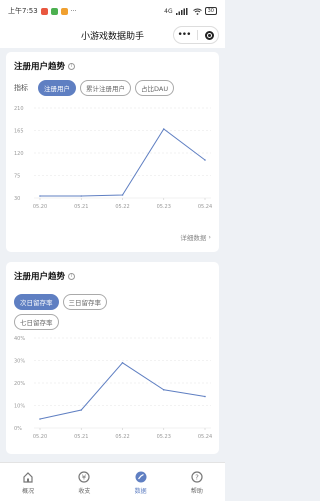  What do you see at coordinates (19, 362) in the screenshot?
I see `y-tick-label: 30%` at bounding box center [19, 362].